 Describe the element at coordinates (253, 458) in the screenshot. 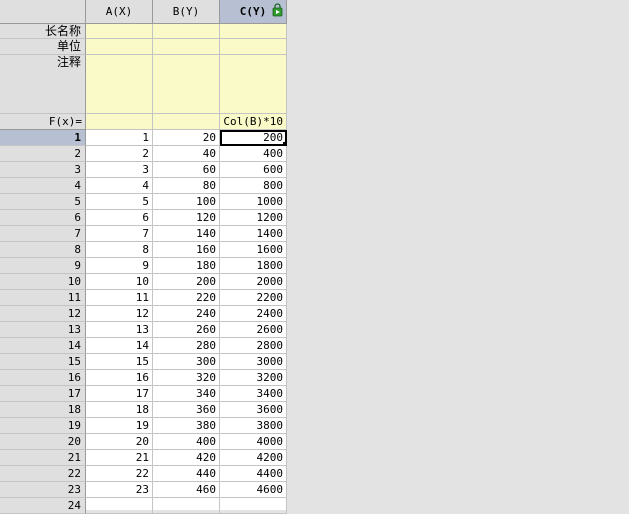

I see `data-cell-c: 4200` at that location.